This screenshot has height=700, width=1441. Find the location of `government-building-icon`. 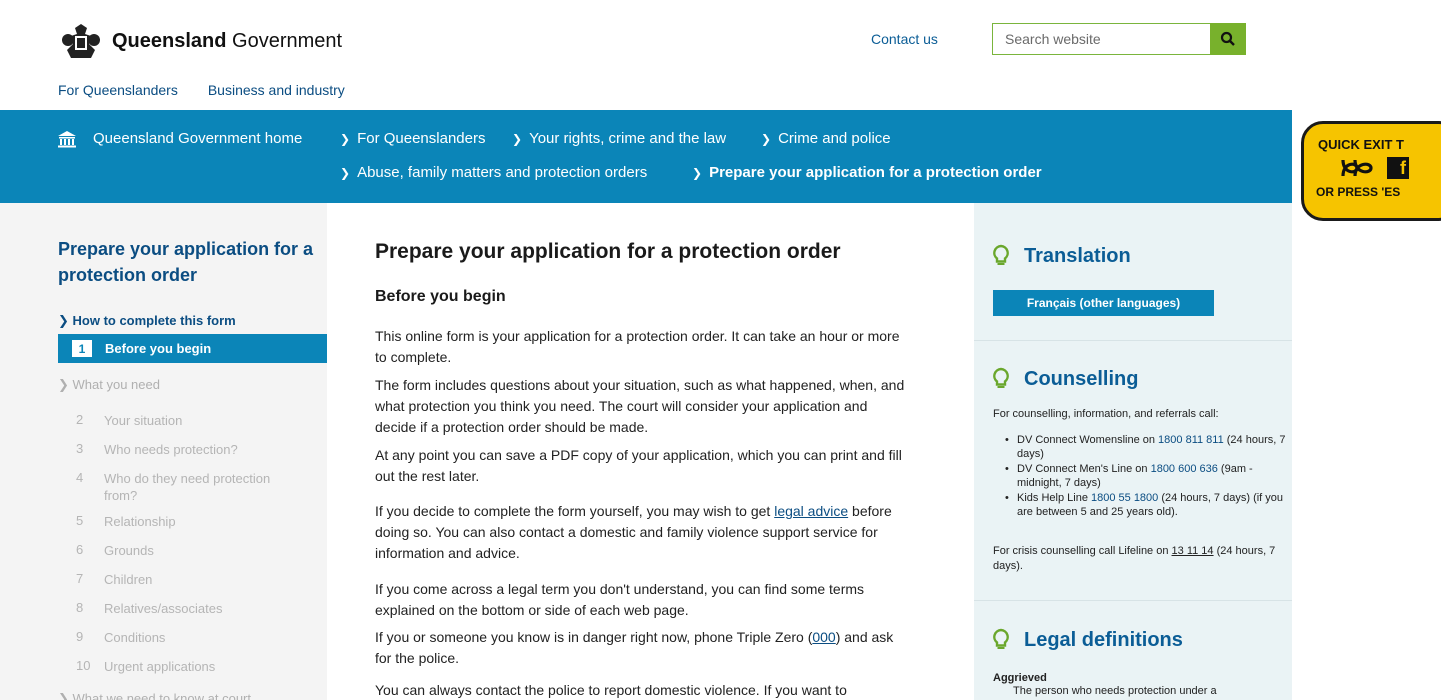

government-building-icon is located at coordinates (67, 139).